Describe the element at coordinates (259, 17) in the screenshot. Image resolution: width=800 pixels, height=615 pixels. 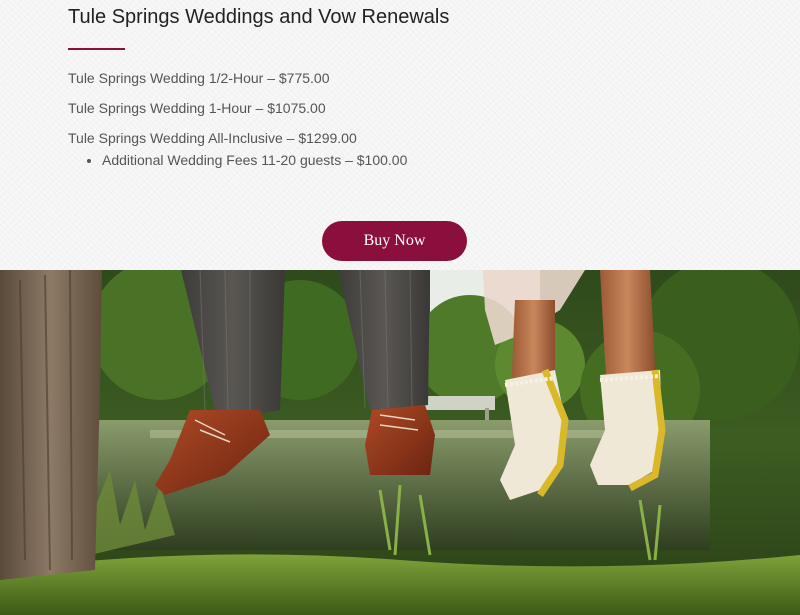
I see `page-title: Tule Springs Weddings and Vow Renewals` at that location.